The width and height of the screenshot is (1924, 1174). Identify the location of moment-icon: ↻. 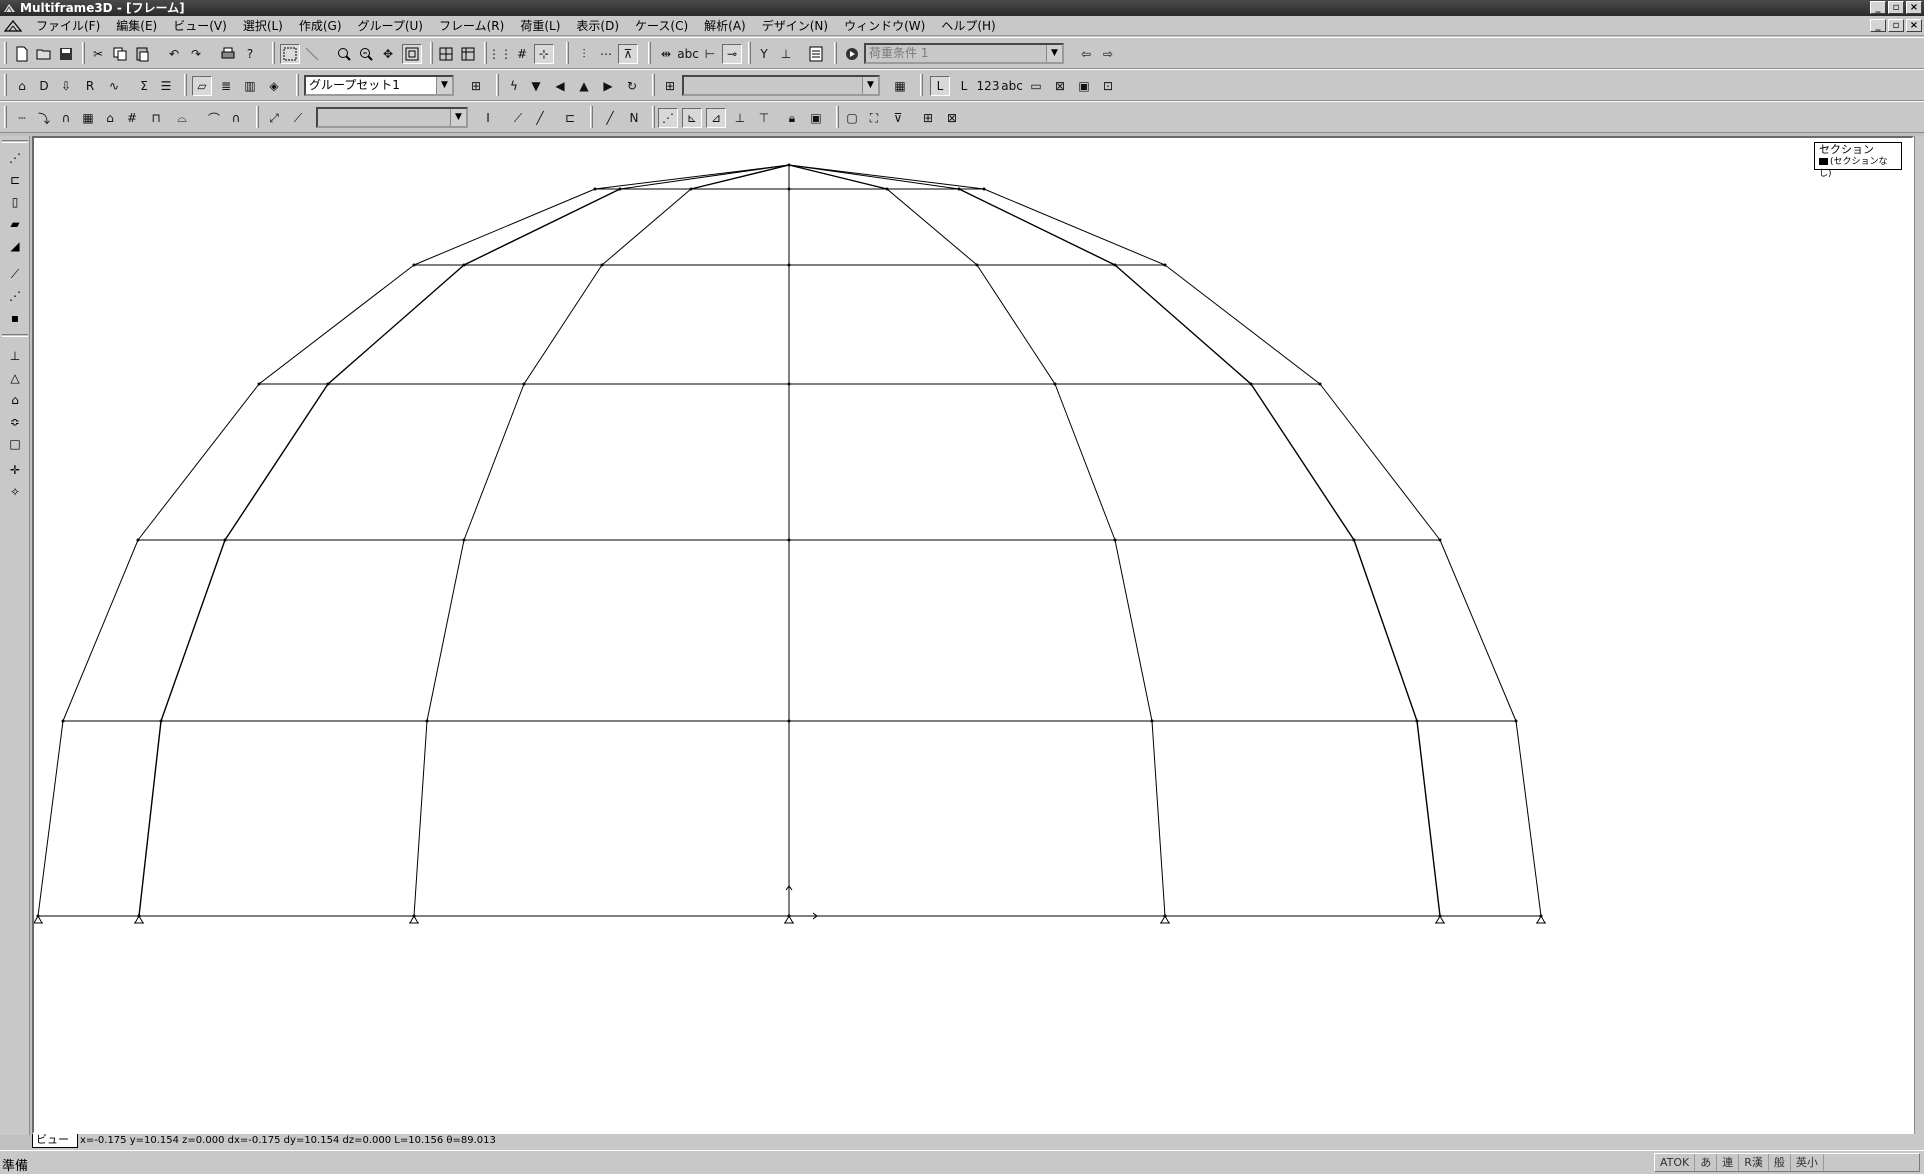
(632, 86).